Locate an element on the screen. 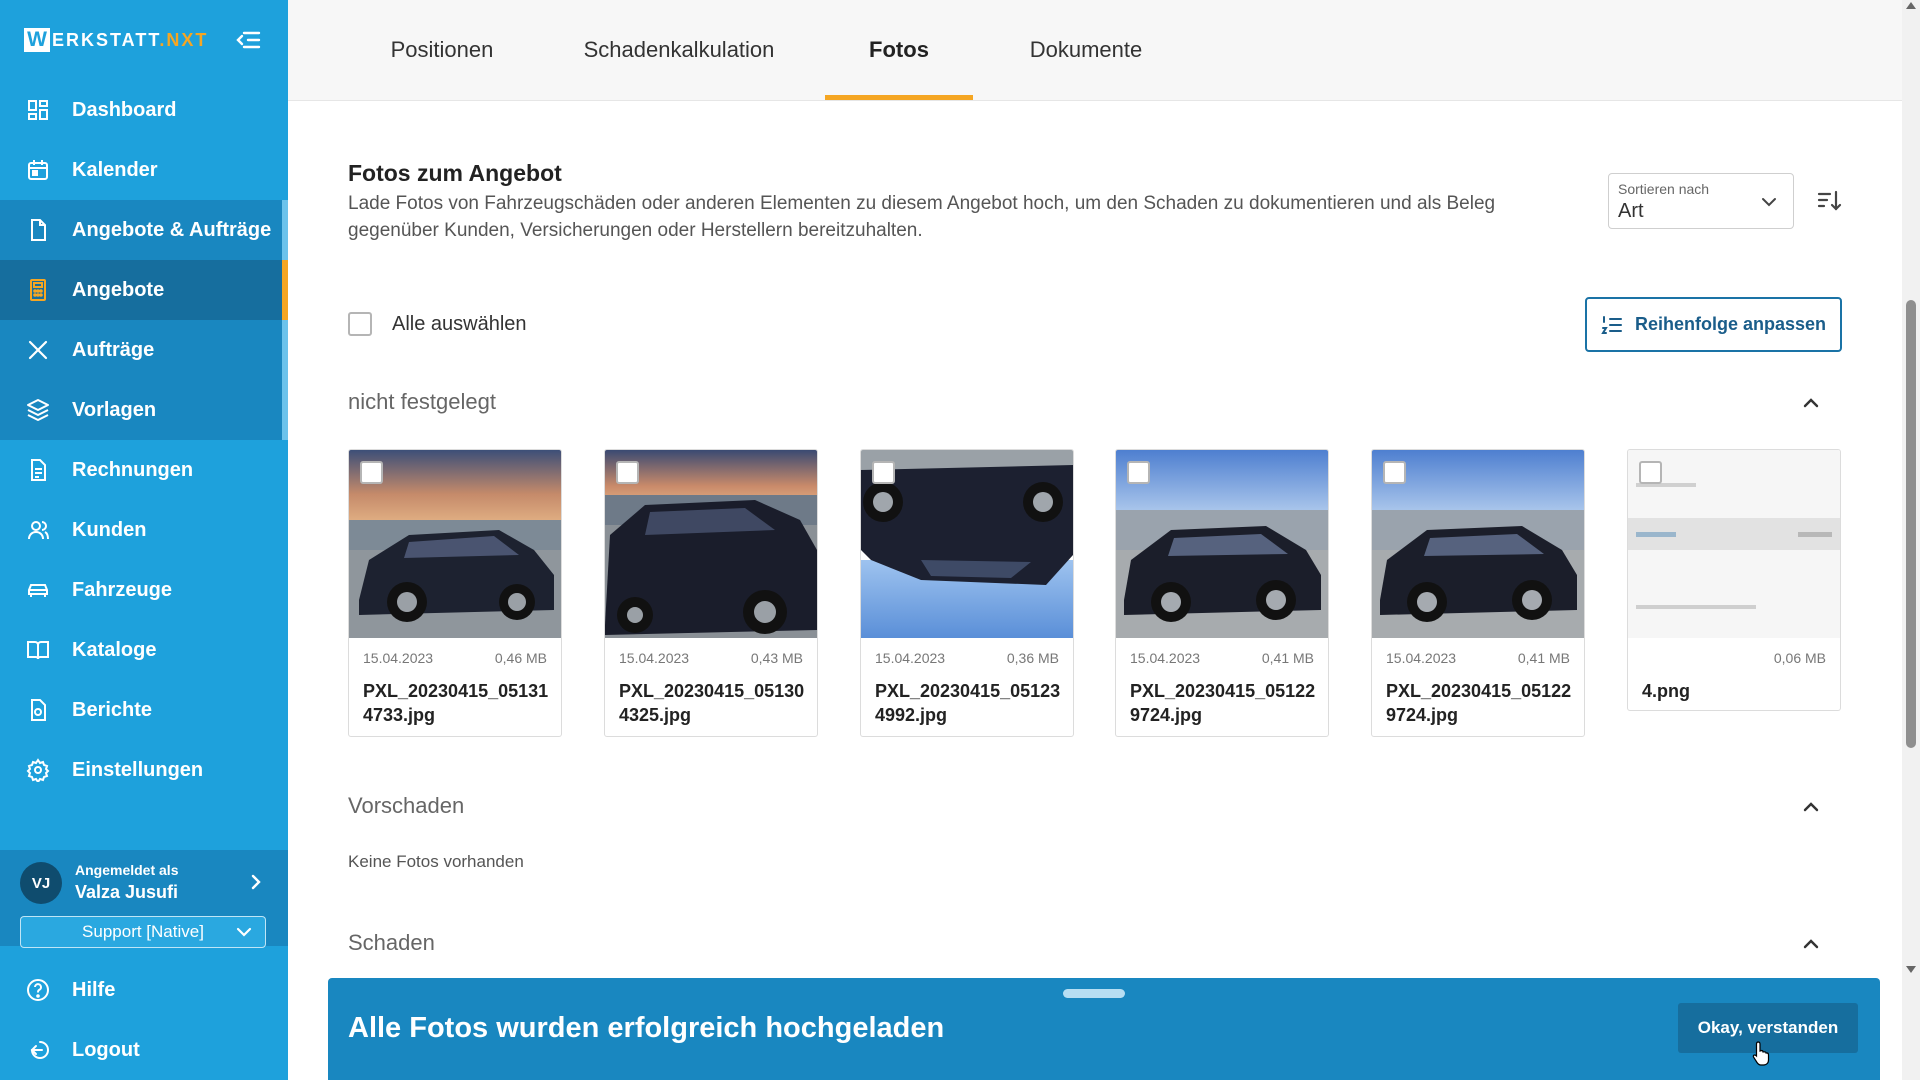 This screenshot has width=1920, height=1080. sidebar-item-kunden: Kunden is located at coordinates (144, 530).